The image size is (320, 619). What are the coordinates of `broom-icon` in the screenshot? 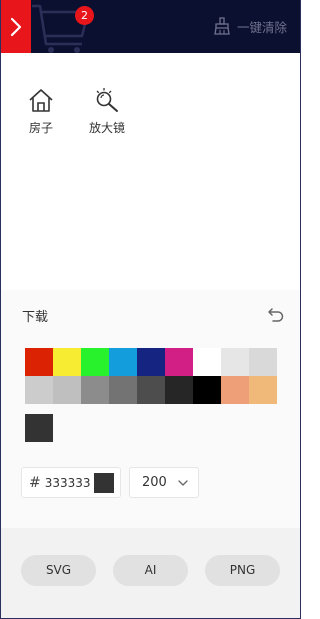 It's located at (222, 26).